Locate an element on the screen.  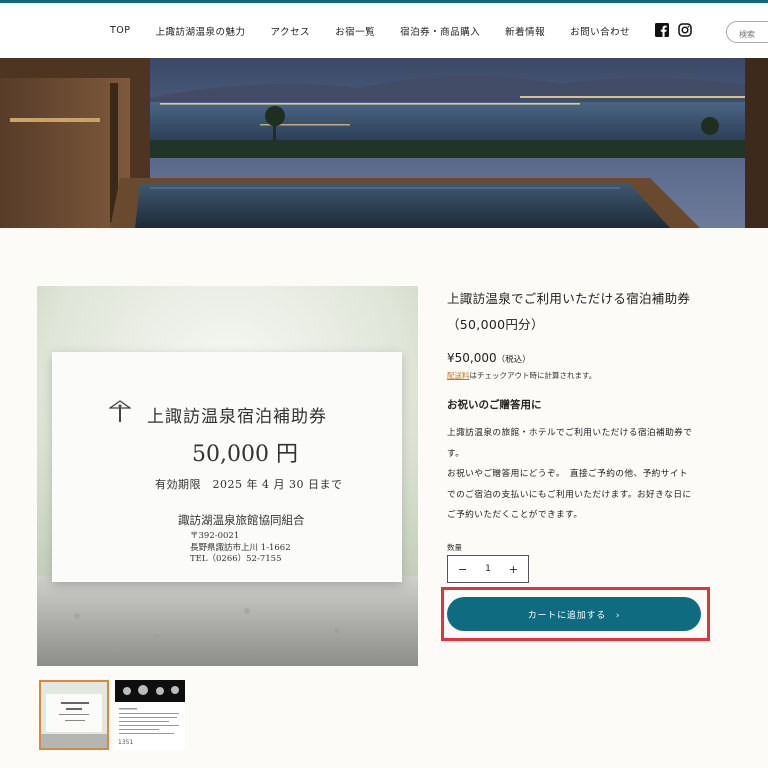
nav-access: アクセス is located at coordinates (291, 31).